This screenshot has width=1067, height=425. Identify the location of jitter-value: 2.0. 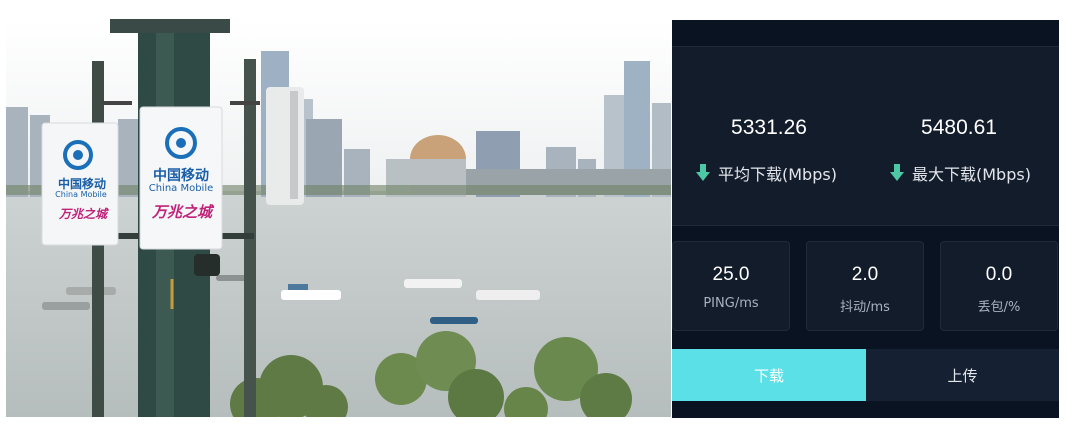
(865, 274).